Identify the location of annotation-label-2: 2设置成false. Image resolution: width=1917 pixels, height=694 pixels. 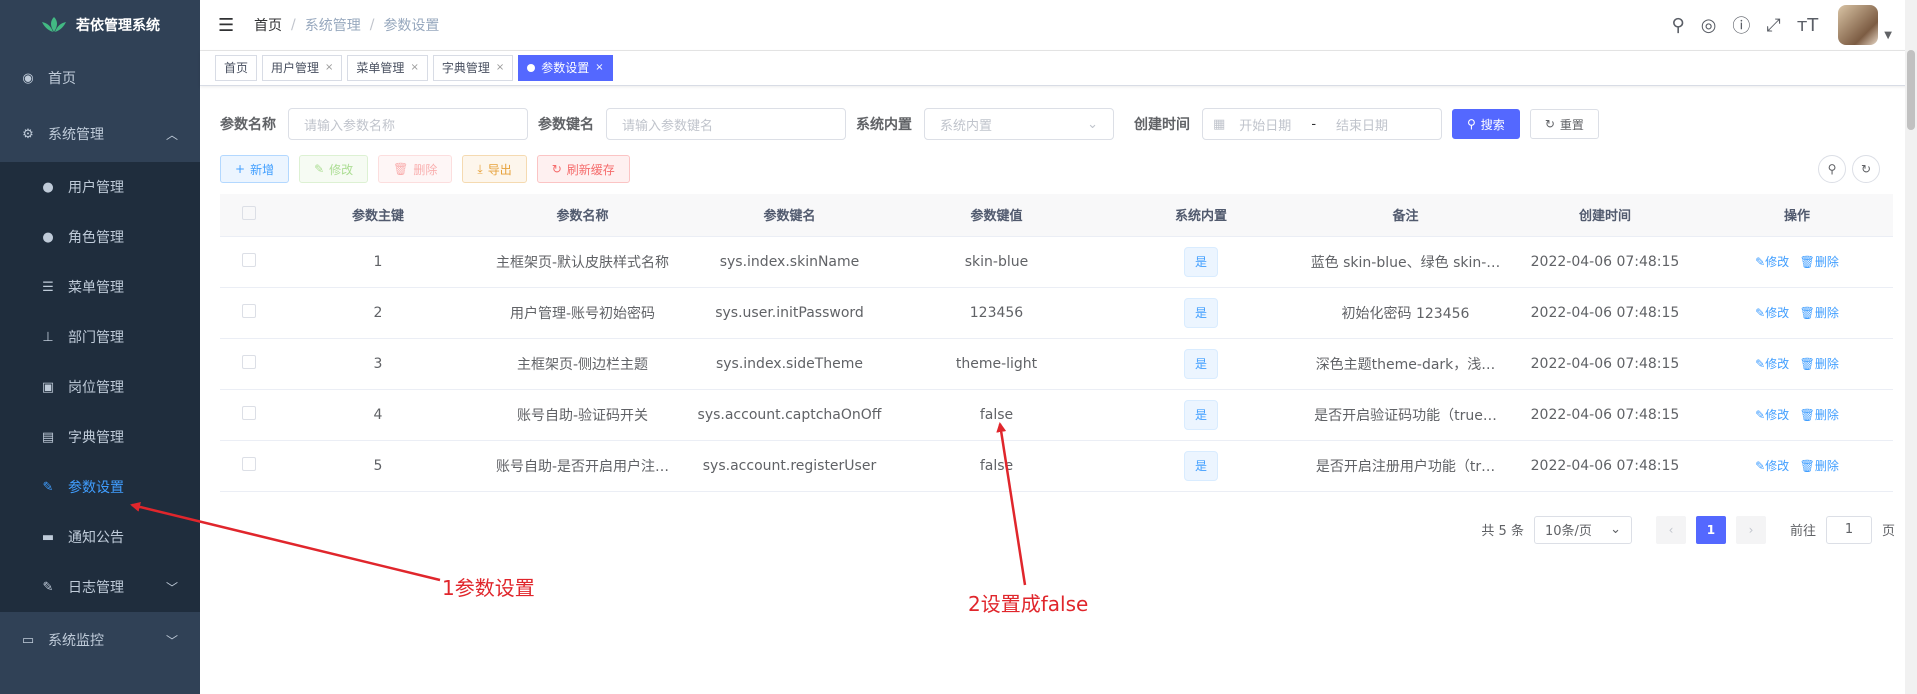
(1028, 604).